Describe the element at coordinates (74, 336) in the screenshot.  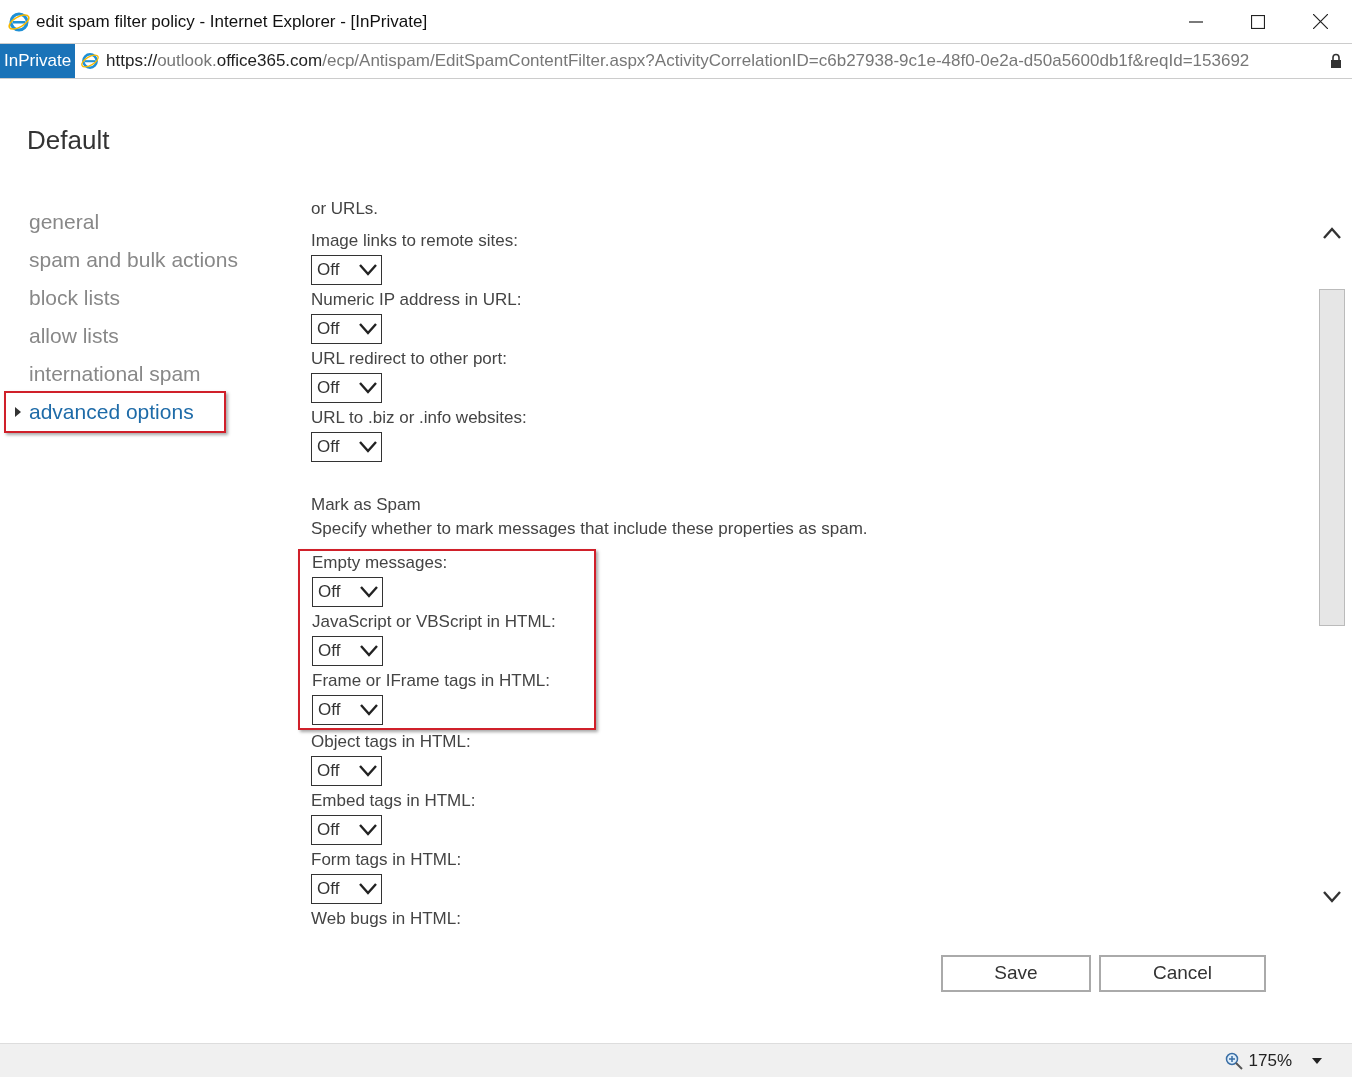
I see `nav-item: allow lists` at that location.